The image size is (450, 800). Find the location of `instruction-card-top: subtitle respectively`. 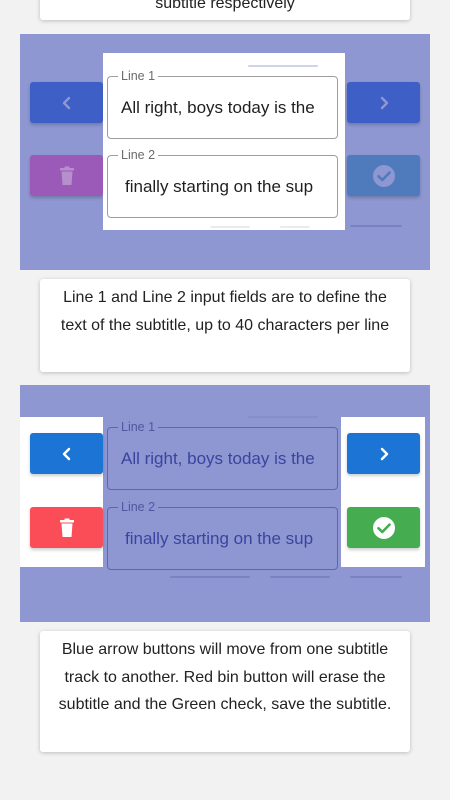

instruction-card-top: subtitle respectively is located at coordinates (225, 10).